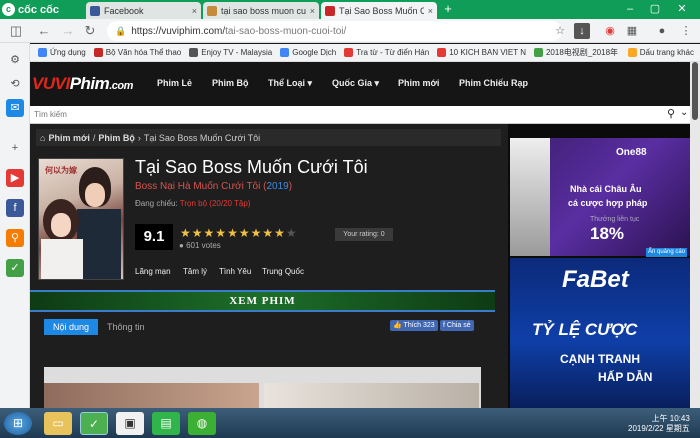 Image resolution: width=700 pixels, height=438 pixels. I want to click on bookmark-apps: Ứng dụng, so click(62, 52).